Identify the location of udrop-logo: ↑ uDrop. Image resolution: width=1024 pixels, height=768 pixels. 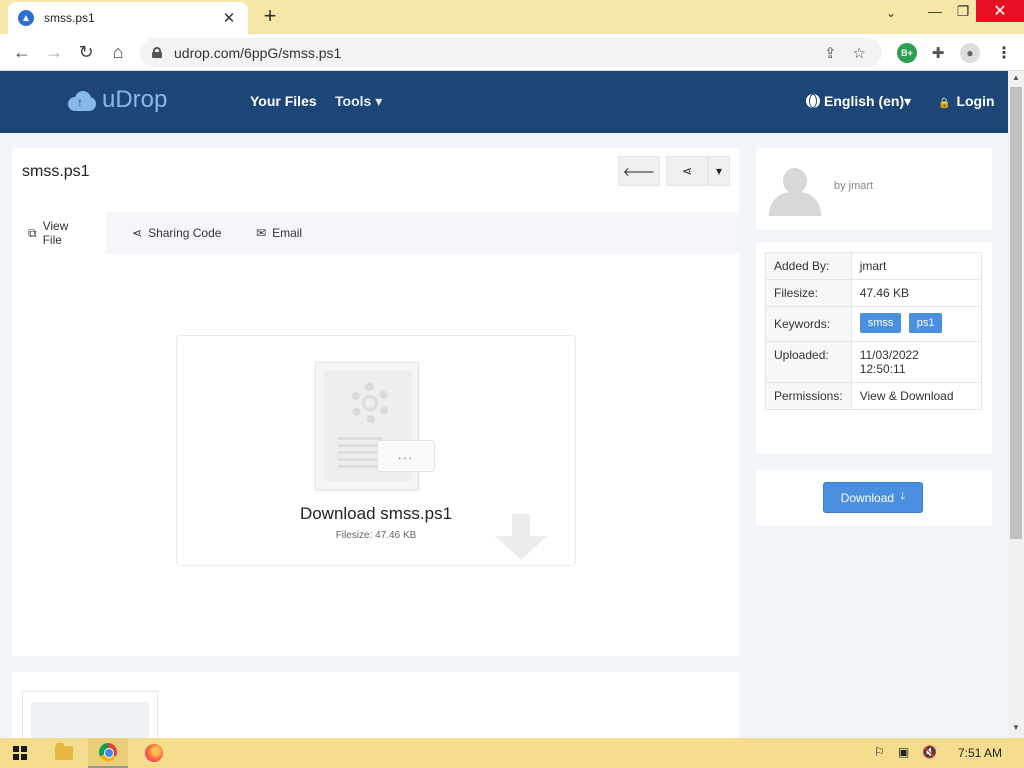
(117, 100).